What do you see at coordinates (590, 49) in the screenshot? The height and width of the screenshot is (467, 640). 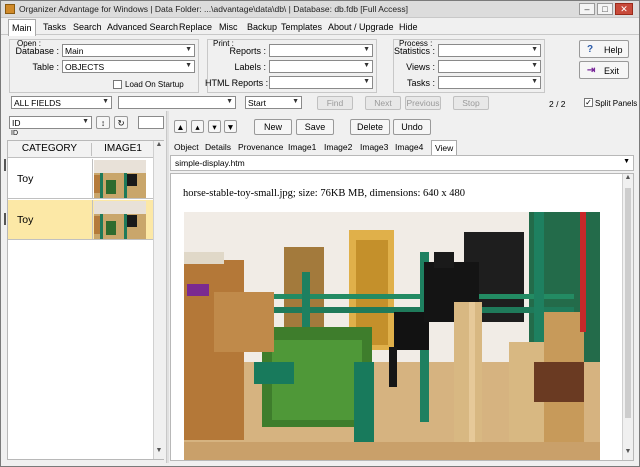 I see `help-icon: ?` at bounding box center [590, 49].